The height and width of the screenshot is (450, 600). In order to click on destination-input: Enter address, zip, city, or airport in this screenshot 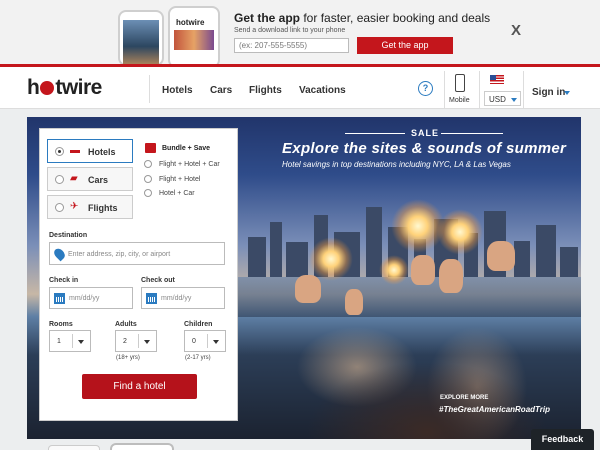, I will do `click(137, 253)`.